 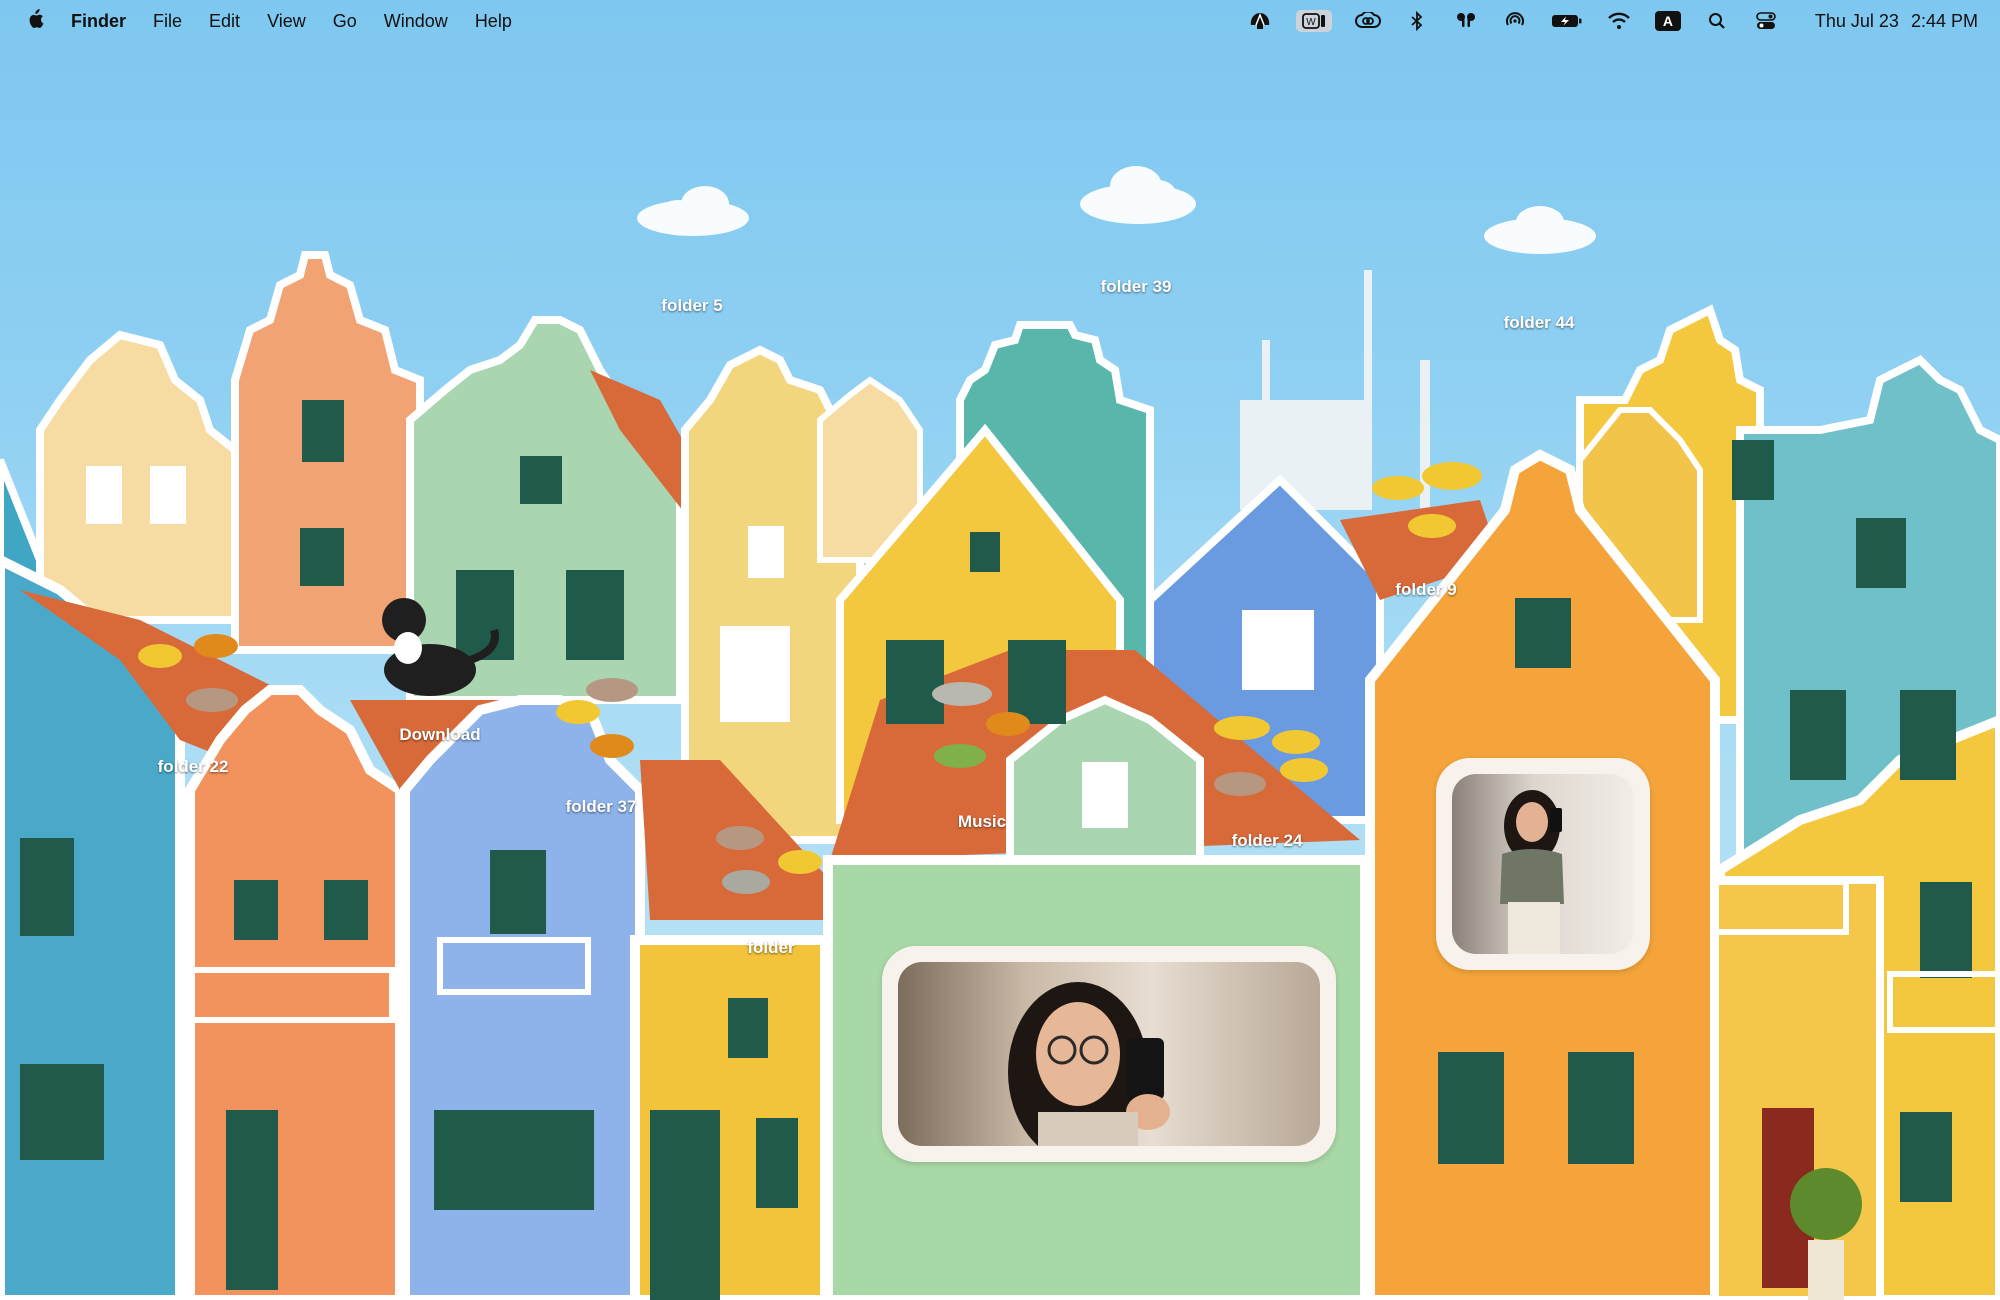 What do you see at coordinates (1116, 210) in the screenshot?
I see `clouds` at bounding box center [1116, 210].